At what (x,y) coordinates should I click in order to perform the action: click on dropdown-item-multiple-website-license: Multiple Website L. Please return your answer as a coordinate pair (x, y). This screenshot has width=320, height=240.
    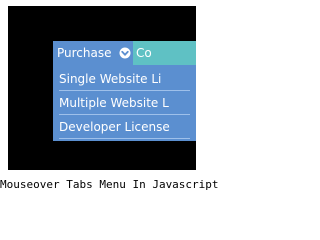
    Looking at the image, I should click on (124, 103).